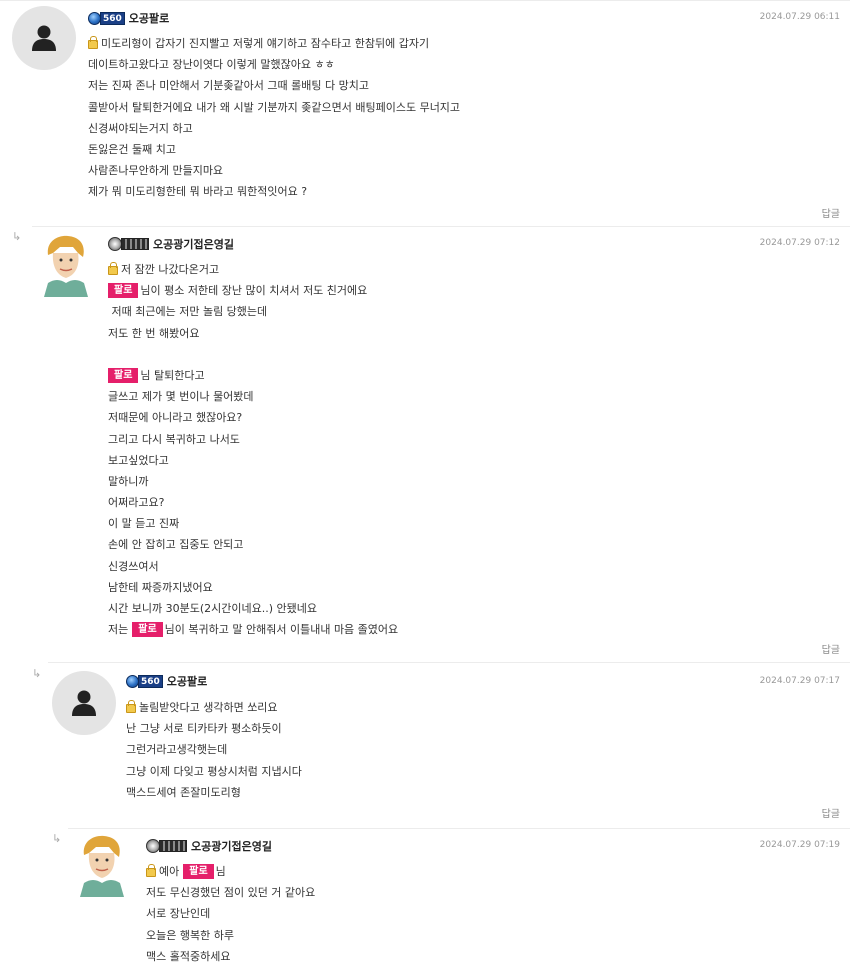 The height and width of the screenshot is (967, 850). What do you see at coordinates (799, 243) in the screenshot?
I see `comment-date: 2024.07.29 07:12` at bounding box center [799, 243].